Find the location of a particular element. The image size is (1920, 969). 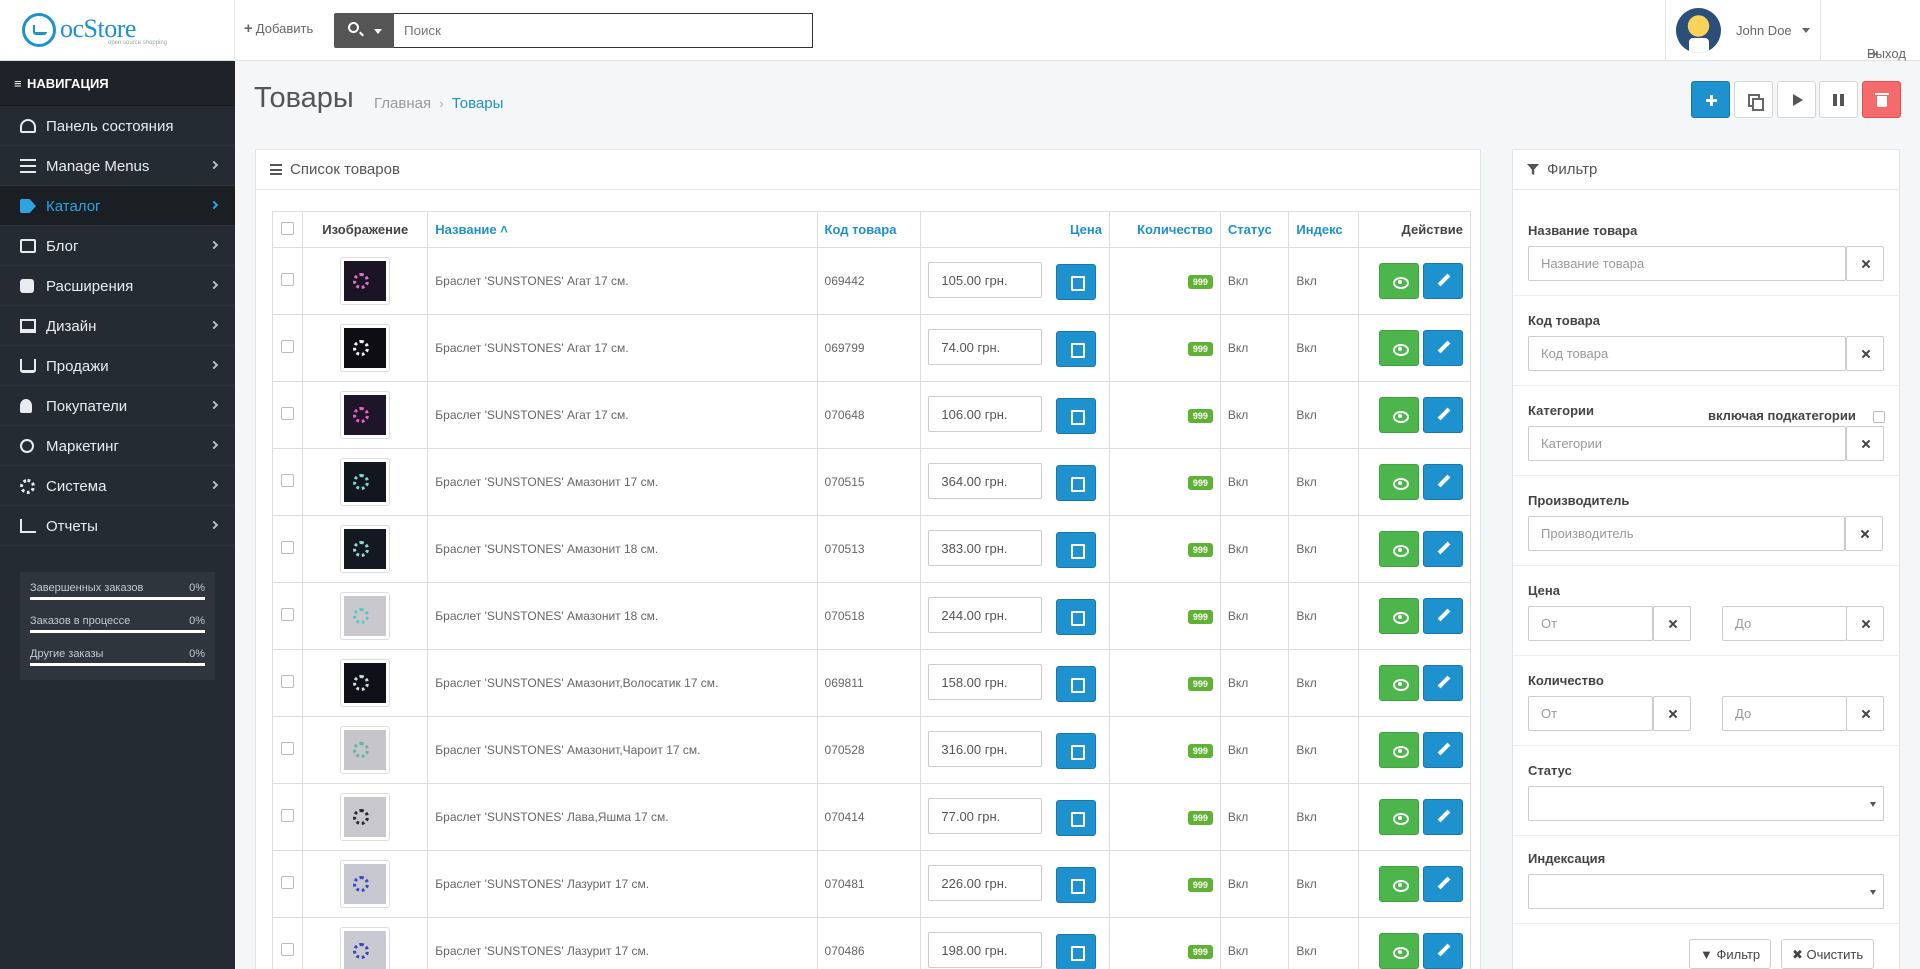

clear-price-to-icon is located at coordinates (1865, 623).